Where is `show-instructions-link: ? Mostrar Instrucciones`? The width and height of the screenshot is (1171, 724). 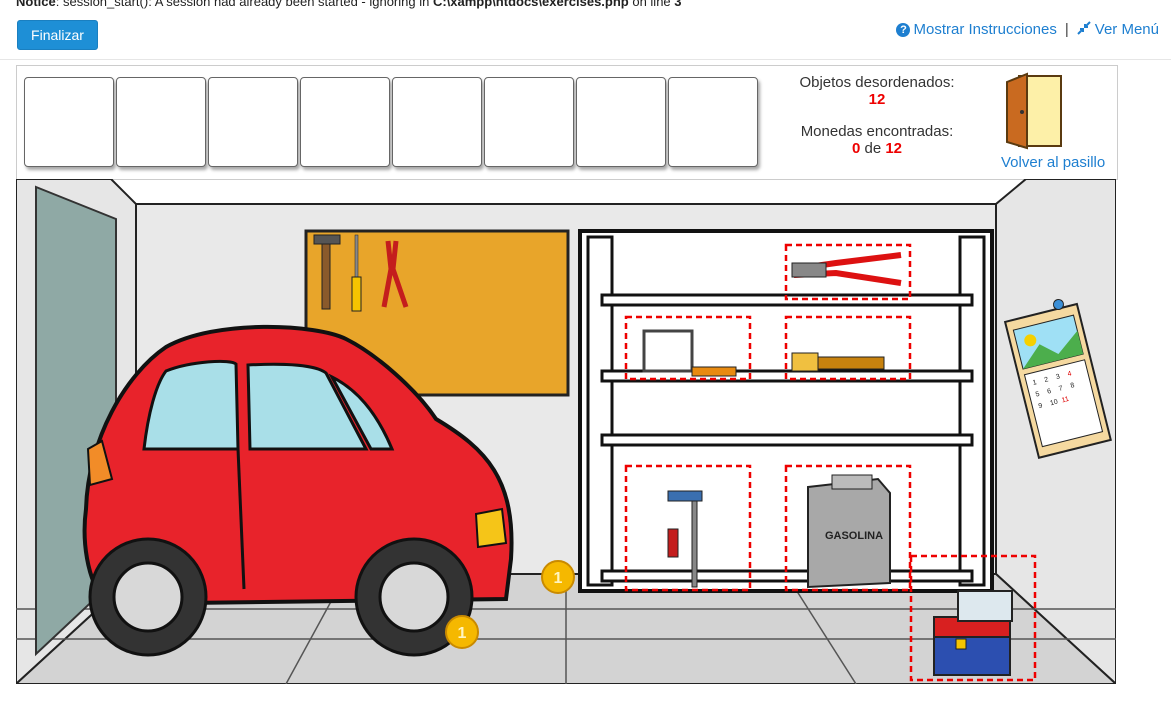 show-instructions-link: ? Mostrar Instrucciones is located at coordinates (976, 29).